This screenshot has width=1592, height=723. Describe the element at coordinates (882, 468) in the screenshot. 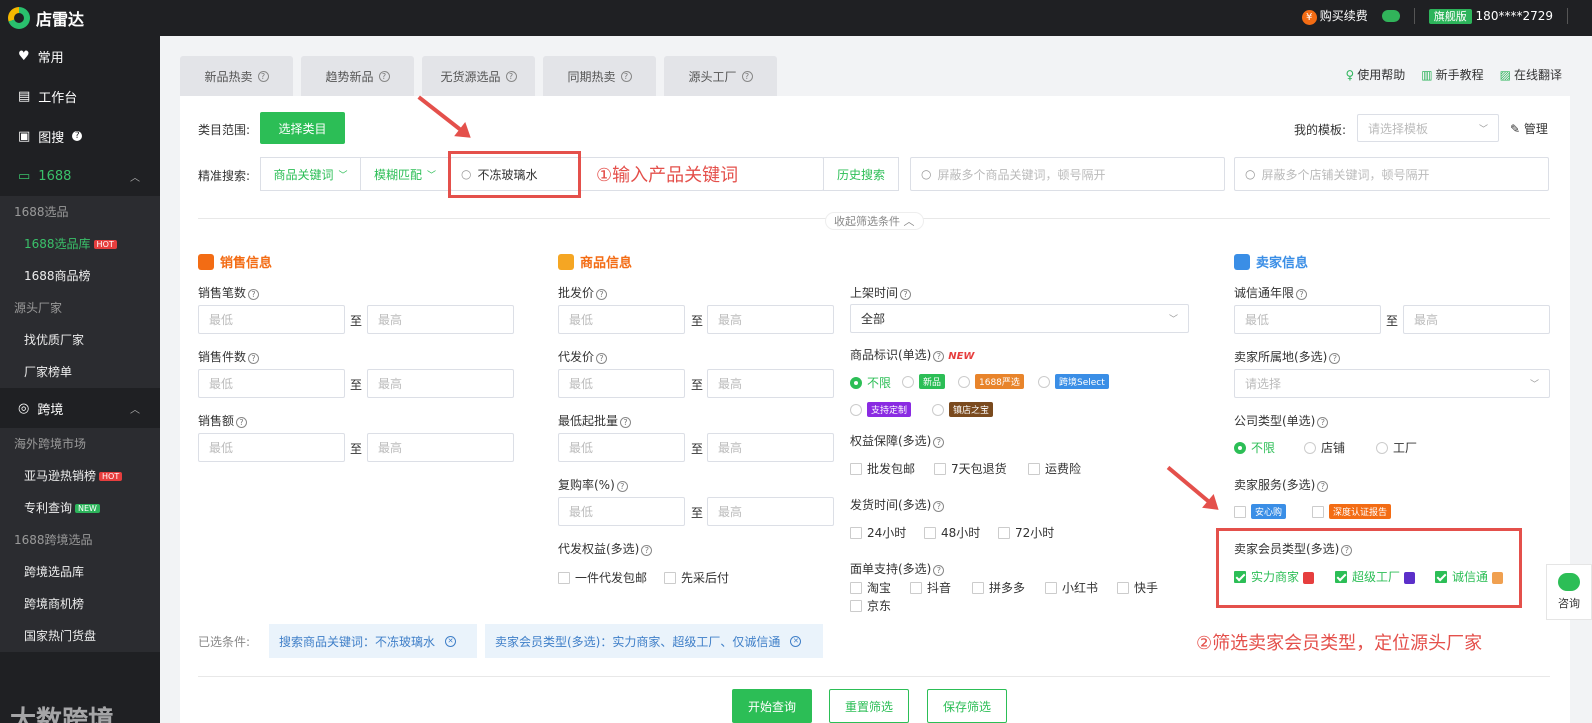

I see `rights-free-ship-checkbox: 批发包邮` at that location.